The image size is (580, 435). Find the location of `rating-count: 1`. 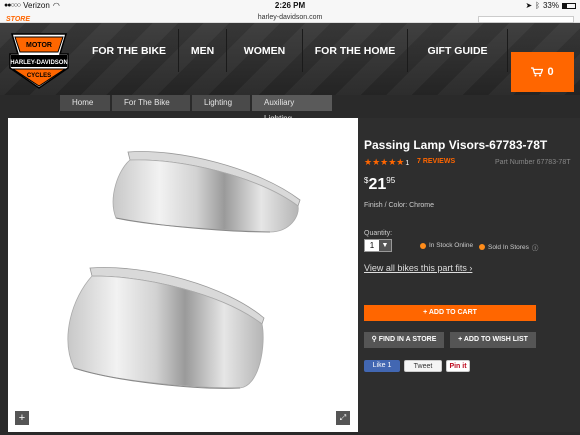

rating-count: 1 is located at coordinates (407, 163).